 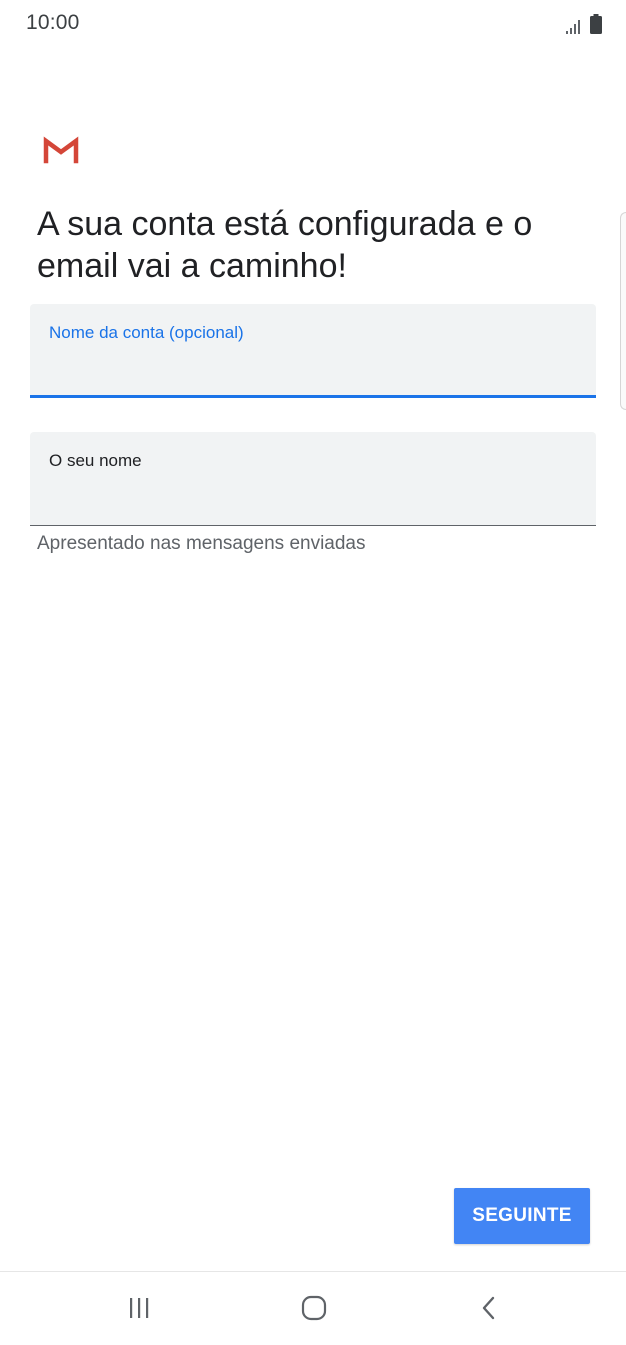 What do you see at coordinates (596, 24) in the screenshot?
I see `battery-icon` at bounding box center [596, 24].